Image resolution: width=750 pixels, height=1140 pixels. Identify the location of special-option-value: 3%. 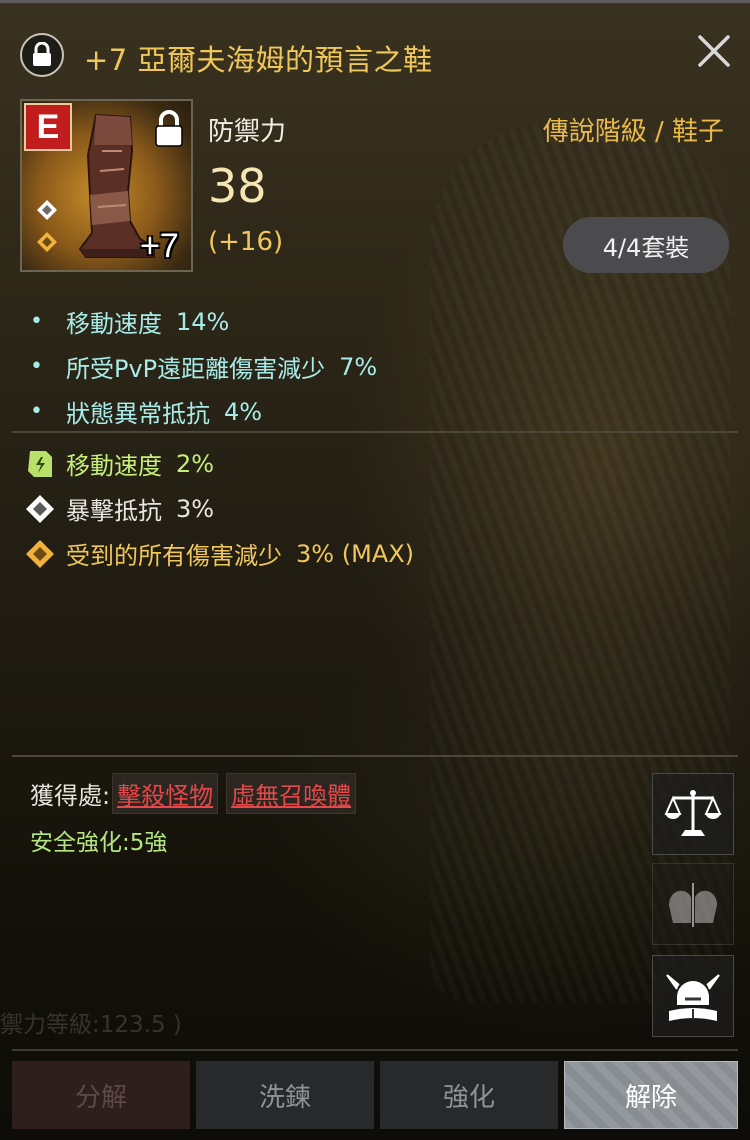
(195, 508).